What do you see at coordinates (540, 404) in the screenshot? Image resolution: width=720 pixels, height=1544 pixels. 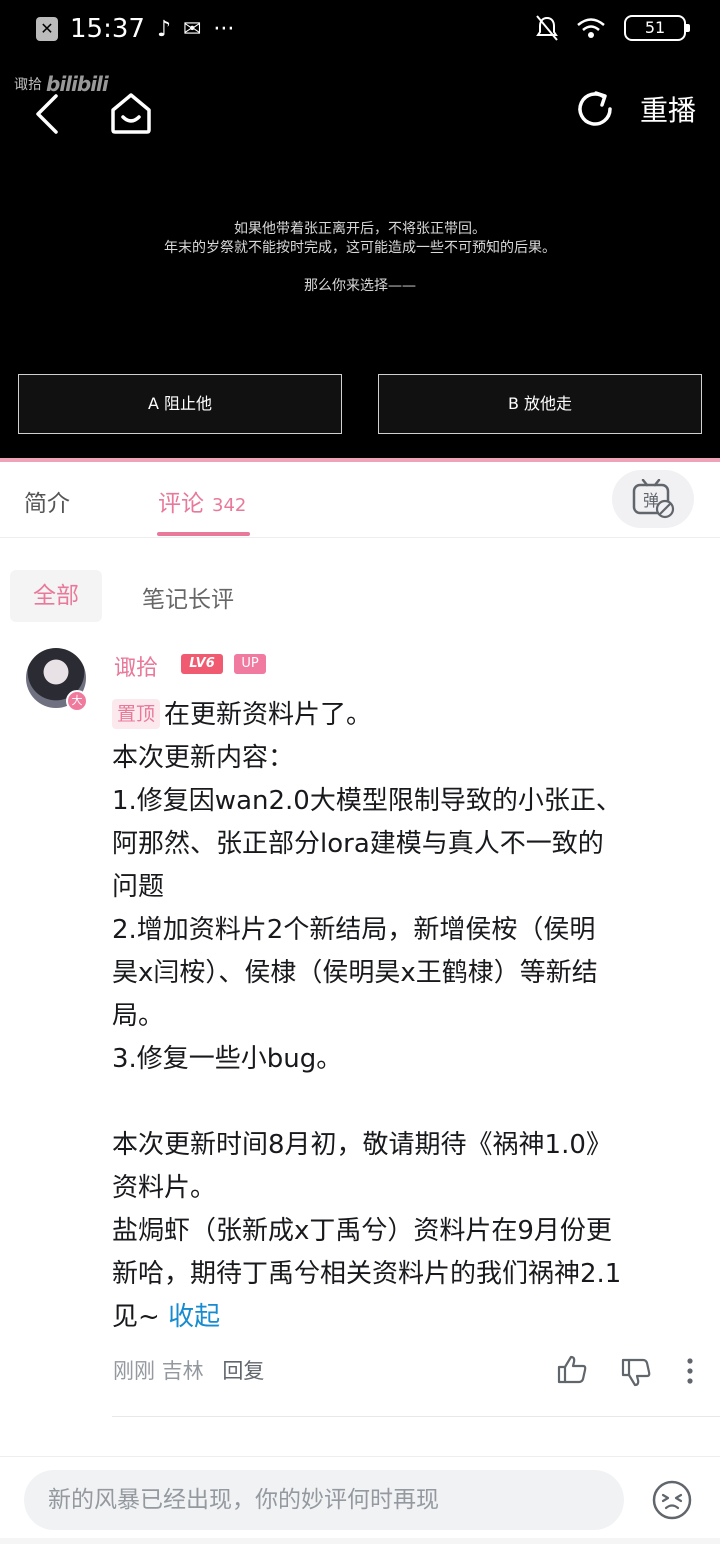 I see `choice-b-button: B 放他走` at bounding box center [540, 404].